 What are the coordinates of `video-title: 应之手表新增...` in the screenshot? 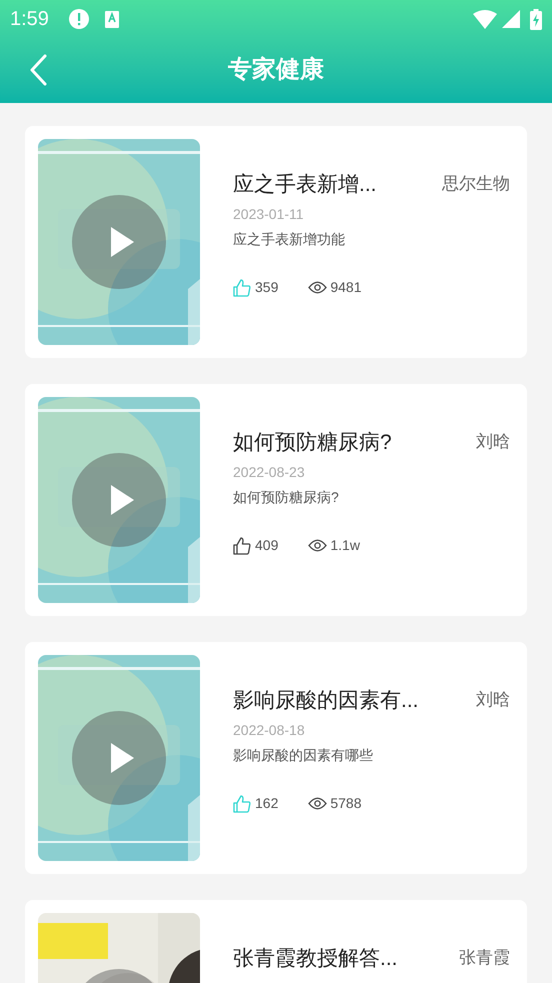 It's located at (305, 185).